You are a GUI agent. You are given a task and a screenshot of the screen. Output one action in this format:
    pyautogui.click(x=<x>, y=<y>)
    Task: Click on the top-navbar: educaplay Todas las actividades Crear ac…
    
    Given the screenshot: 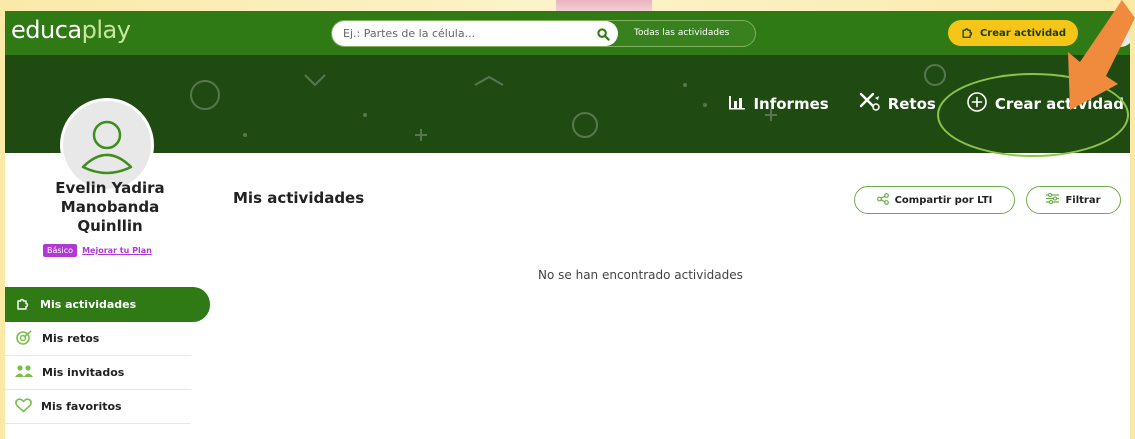 What is the action you would take?
    pyautogui.click(x=567, y=33)
    